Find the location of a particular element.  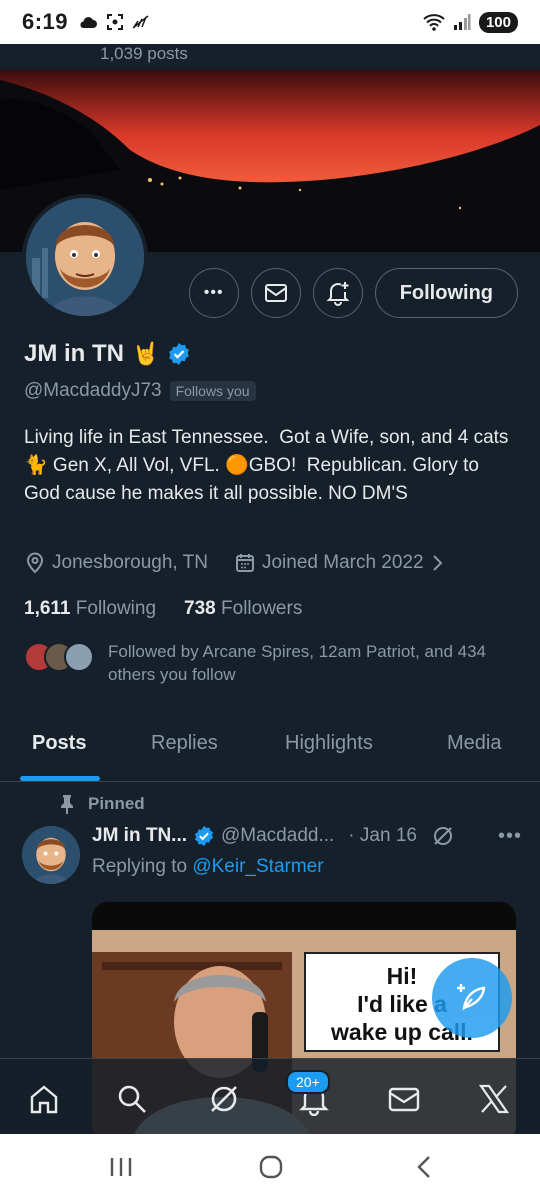

compose-post-button is located at coordinates (472, 998).